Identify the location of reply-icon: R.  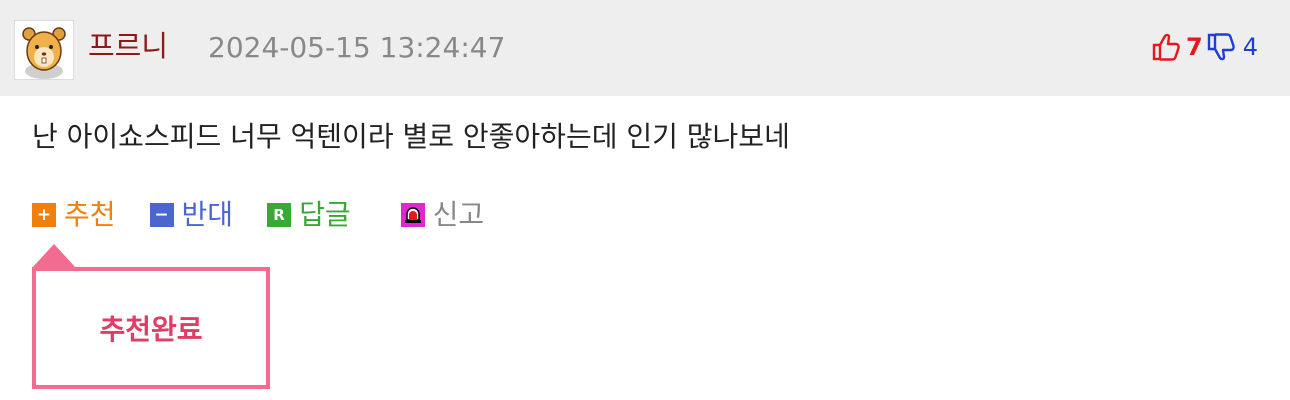
(279, 215).